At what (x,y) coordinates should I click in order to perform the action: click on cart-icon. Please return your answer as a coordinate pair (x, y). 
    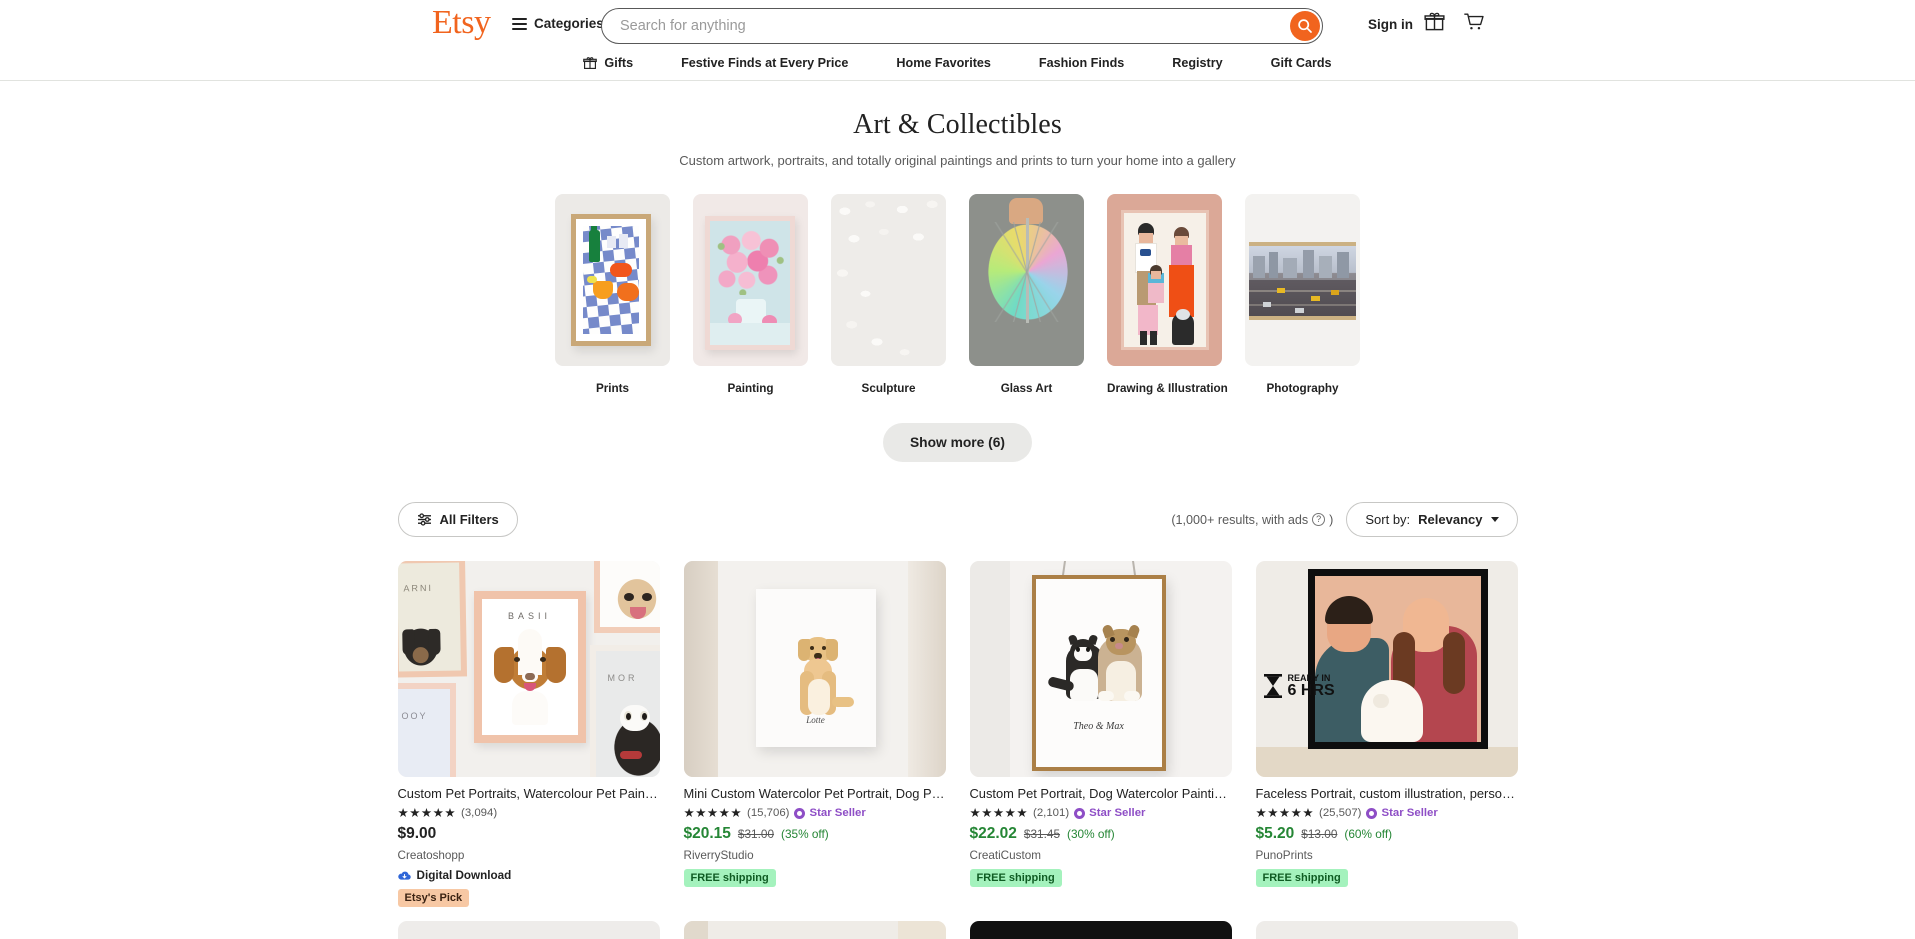
    Looking at the image, I should click on (1474, 24).